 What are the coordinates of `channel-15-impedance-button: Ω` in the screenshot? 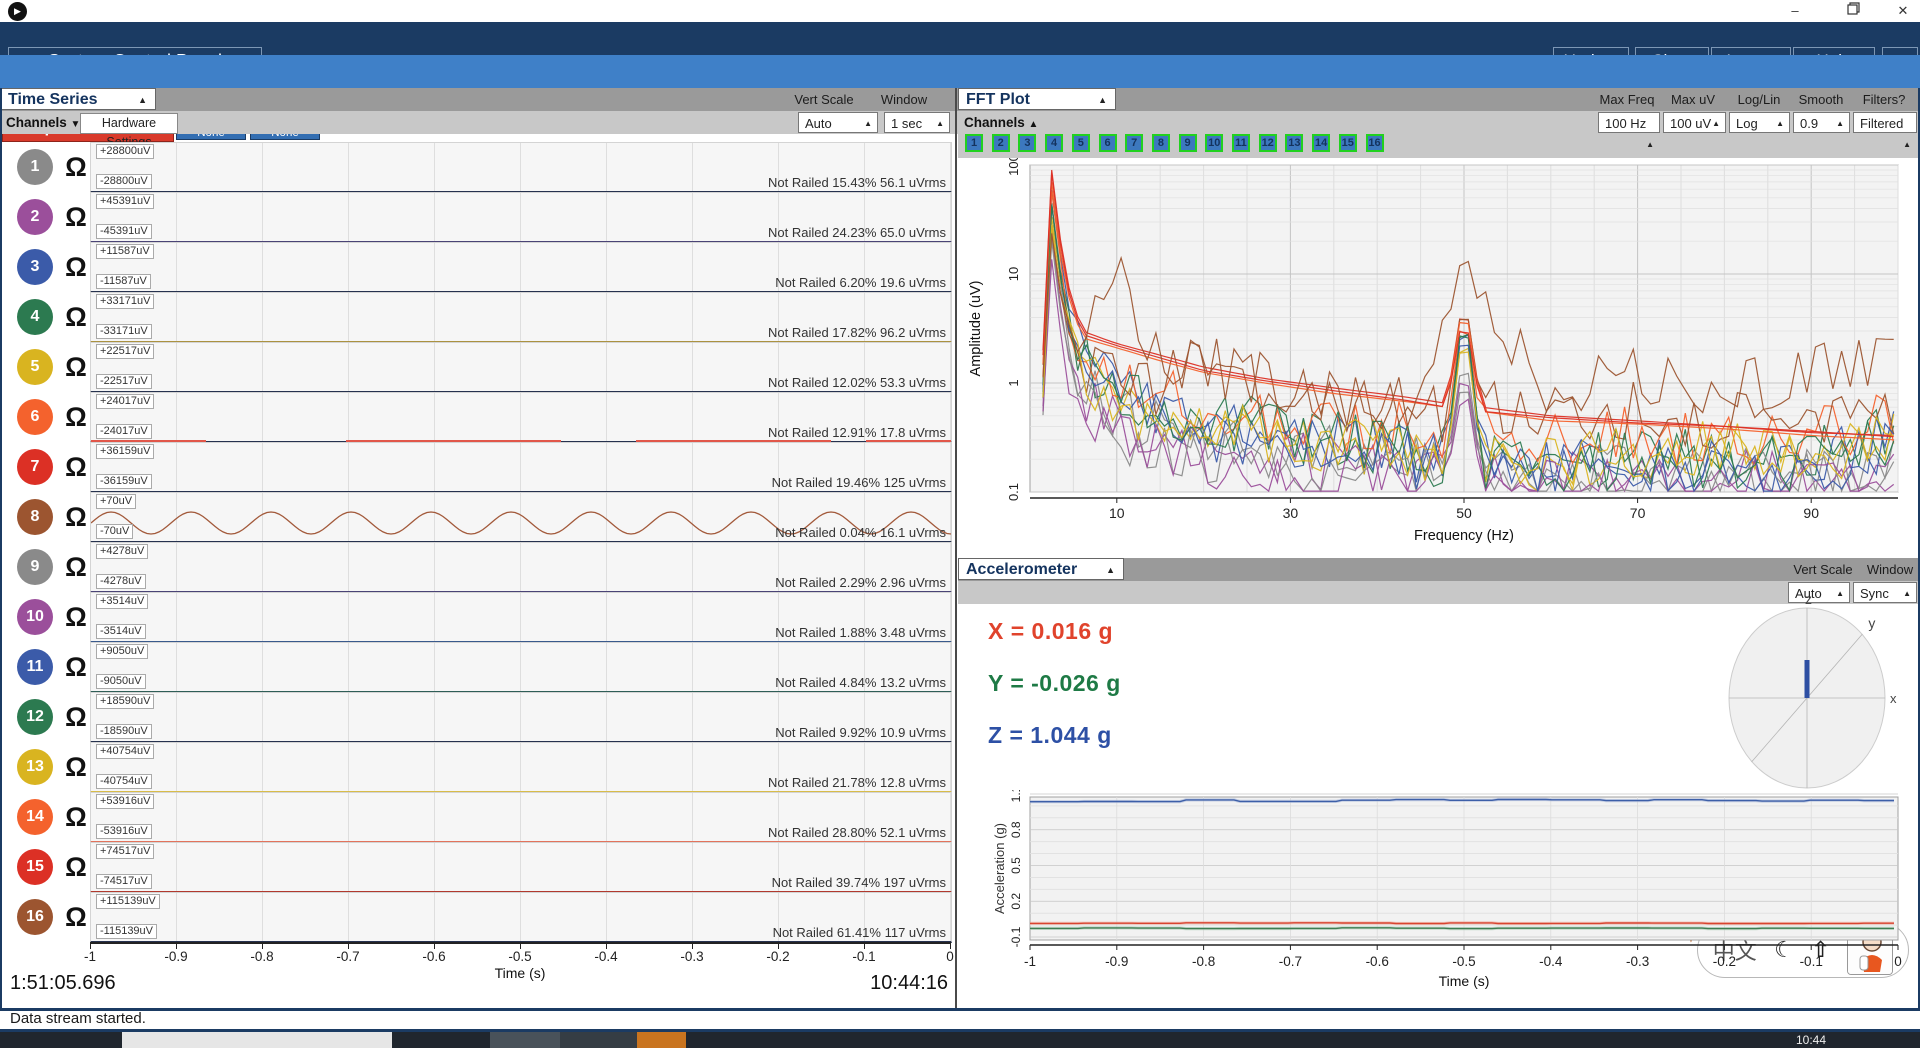 It's located at (76, 867).